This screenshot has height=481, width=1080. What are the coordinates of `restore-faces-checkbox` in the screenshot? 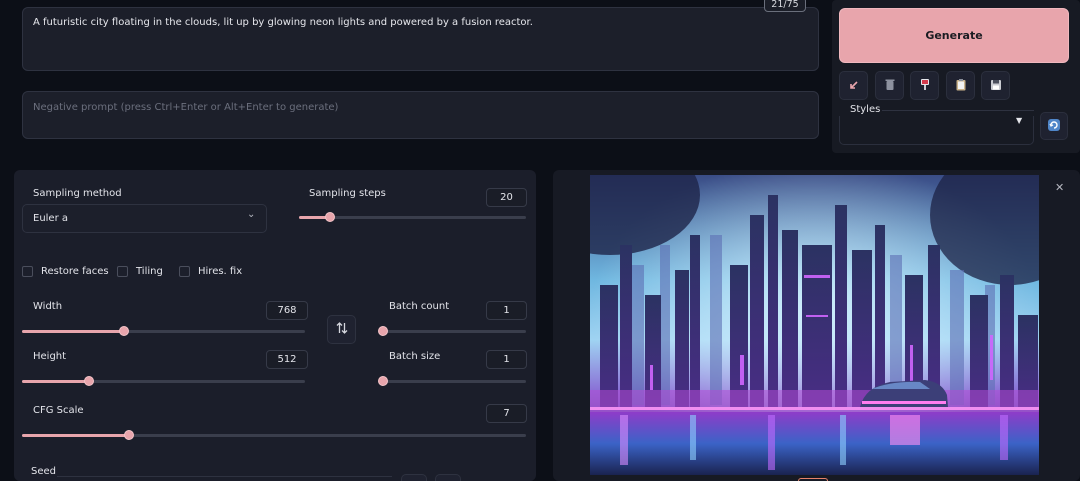 It's located at (27, 271).